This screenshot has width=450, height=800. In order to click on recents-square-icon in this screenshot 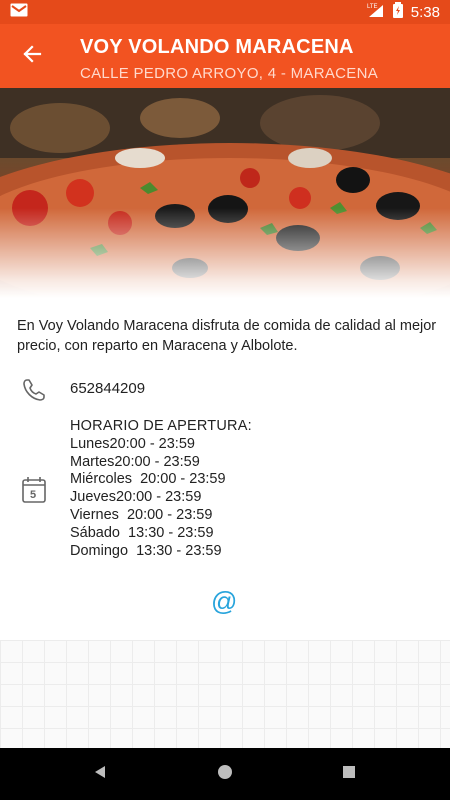, I will do `click(349, 774)`.